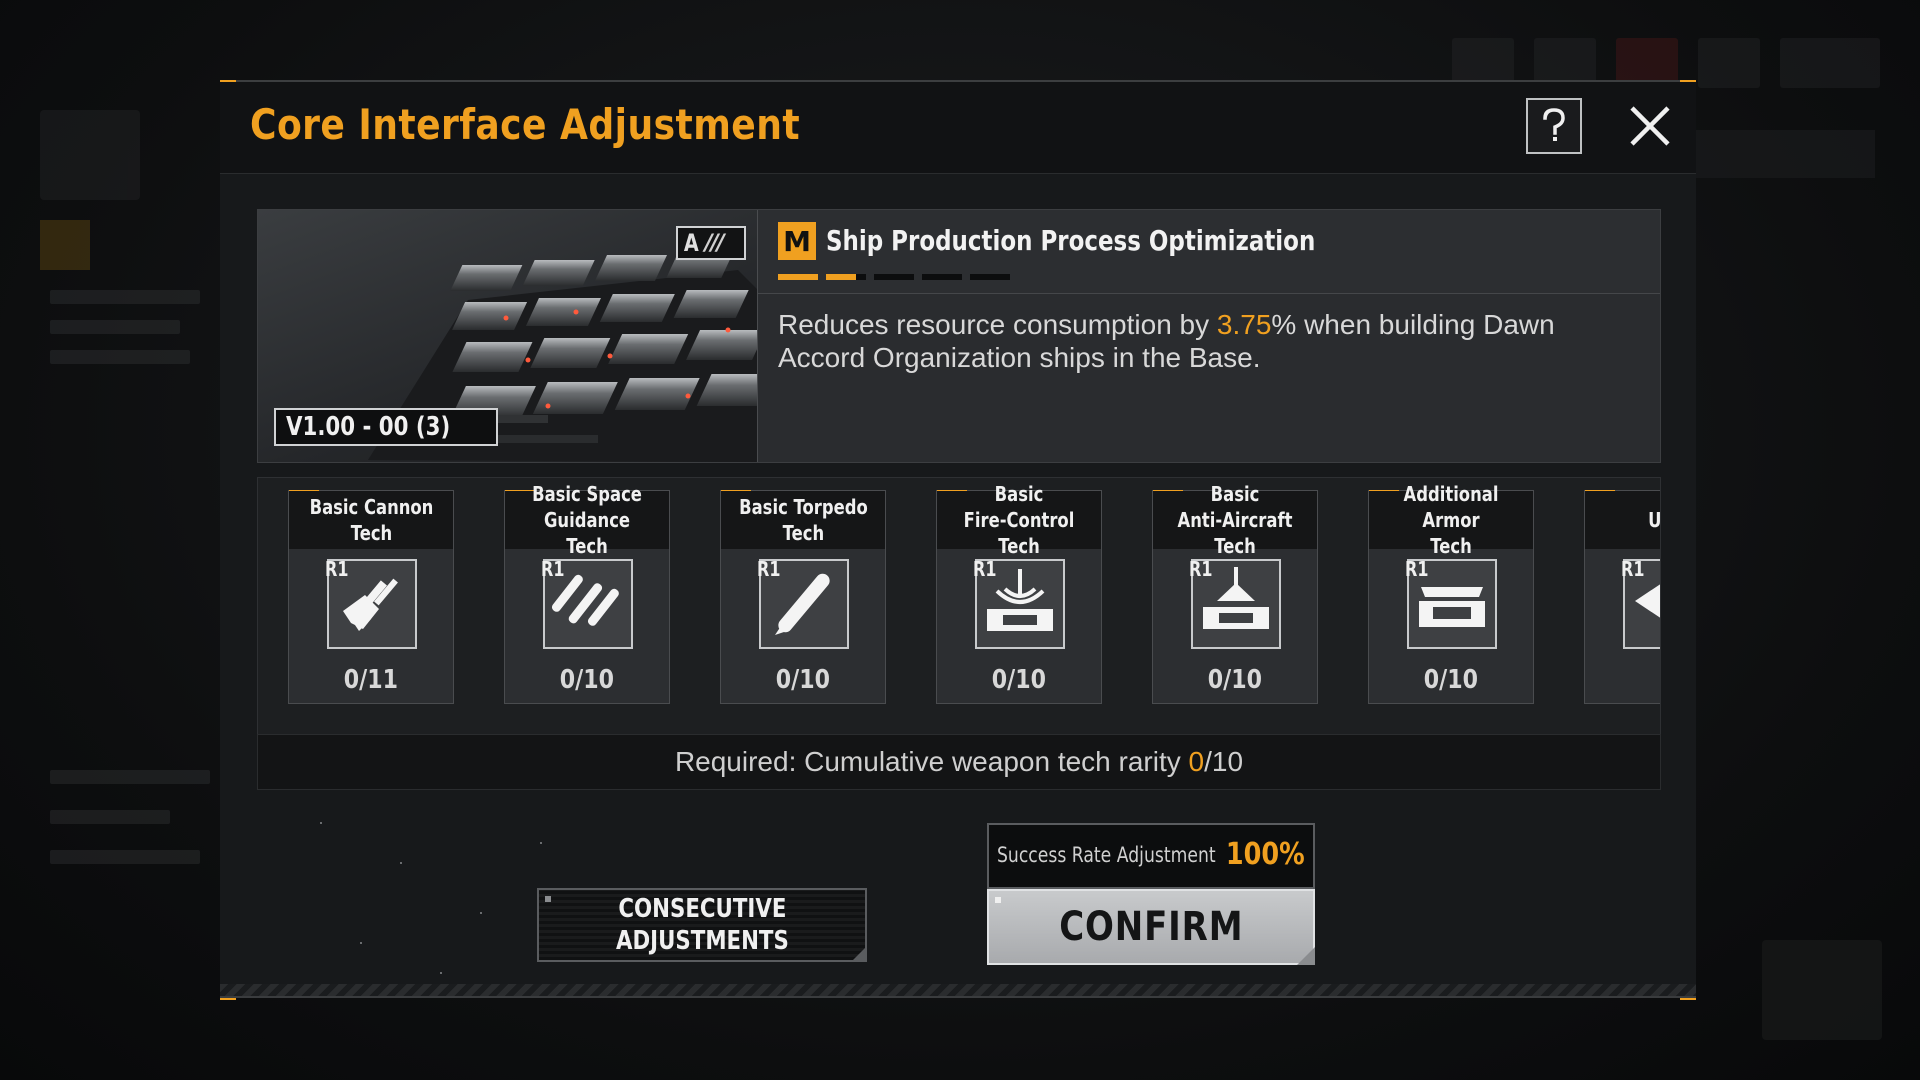  I want to click on module-header: M Ship Production Process Optimization, so click(1209, 252).